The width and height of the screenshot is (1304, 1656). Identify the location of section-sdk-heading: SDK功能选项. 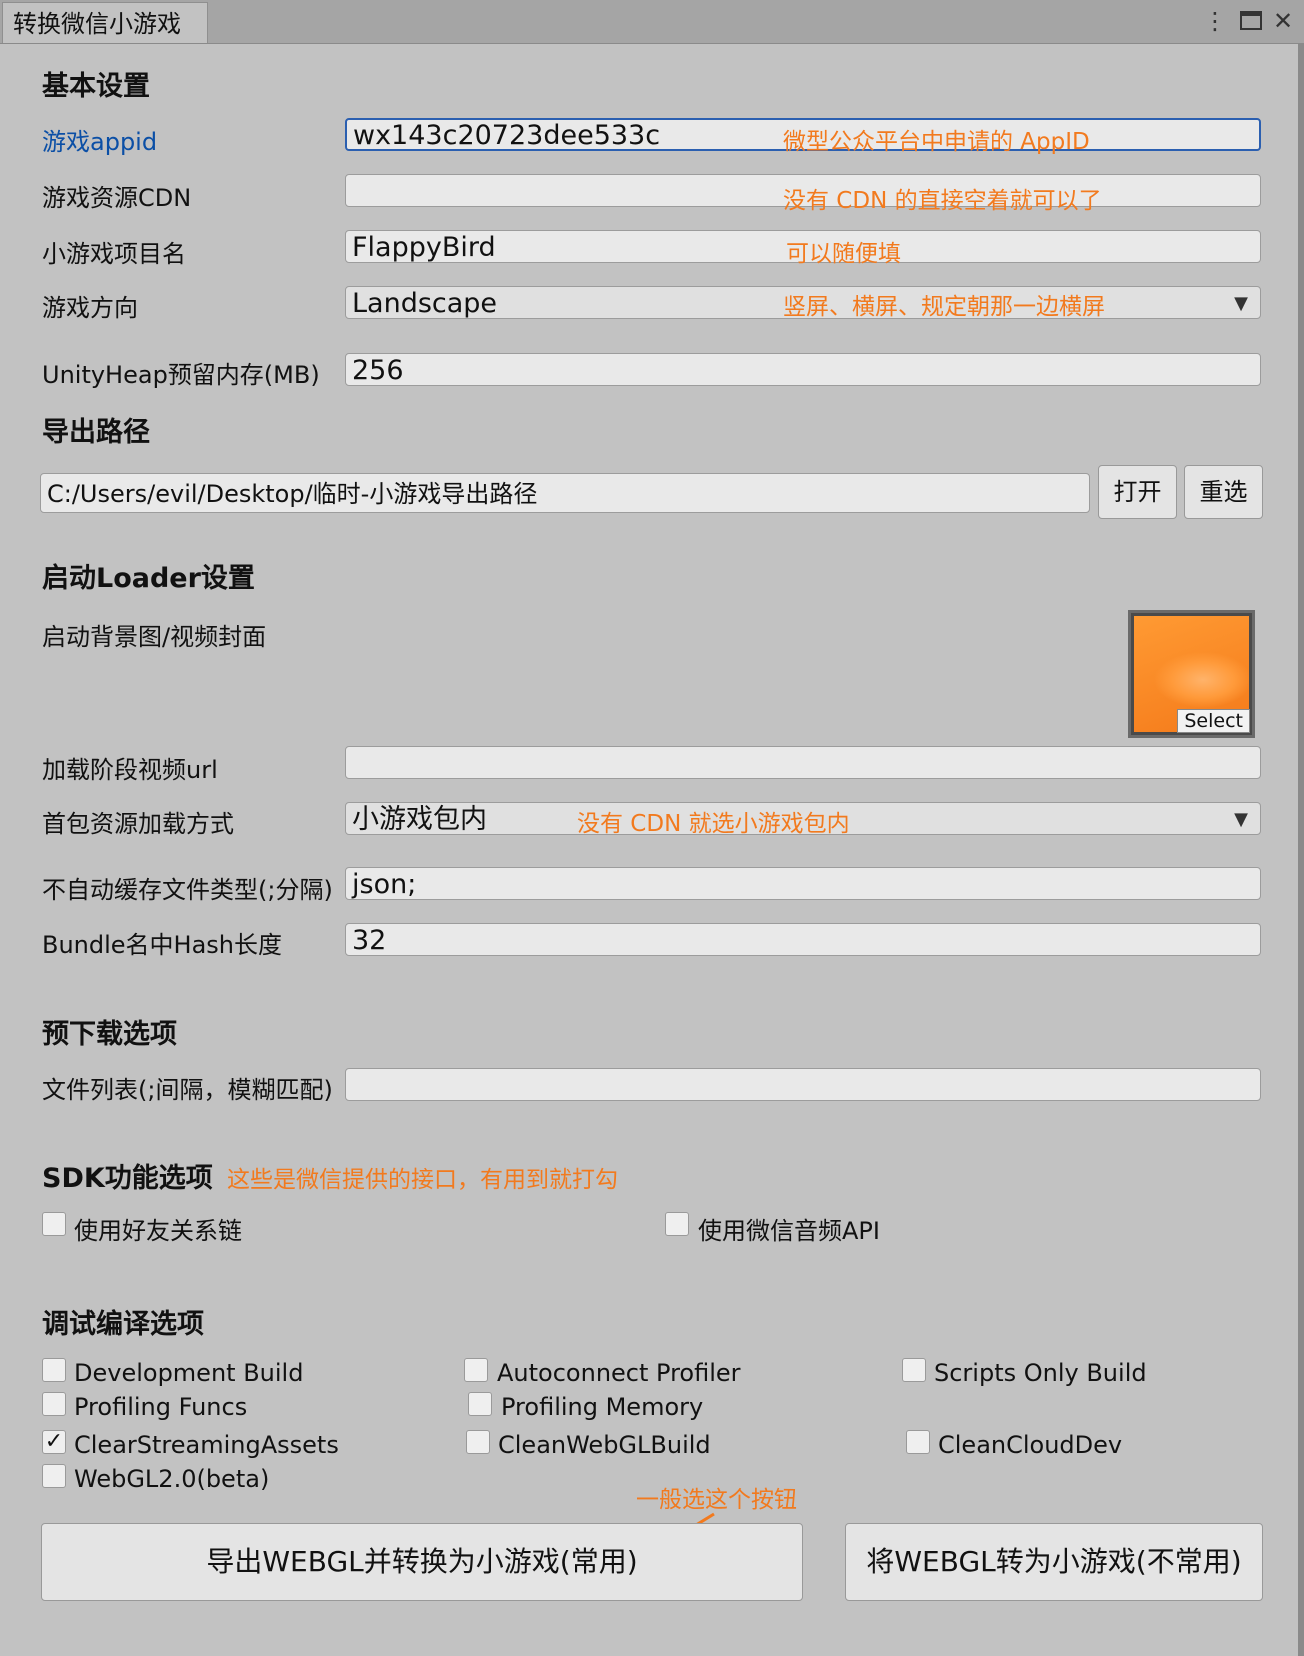
(127, 1178).